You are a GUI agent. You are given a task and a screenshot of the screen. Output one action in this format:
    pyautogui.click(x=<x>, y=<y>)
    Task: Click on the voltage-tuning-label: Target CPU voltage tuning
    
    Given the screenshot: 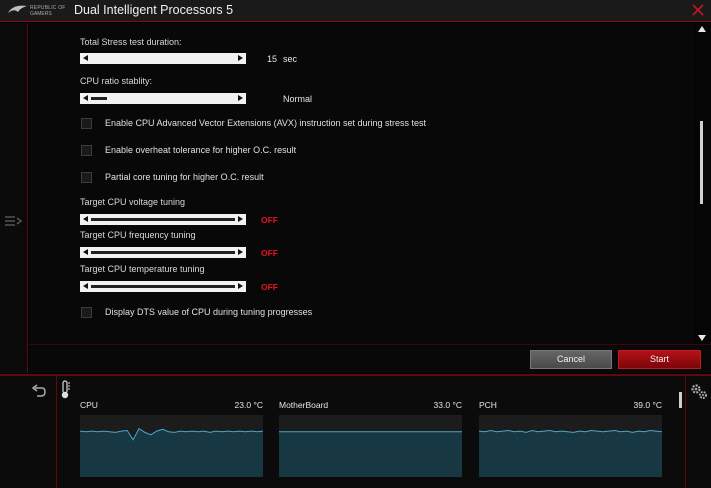 What is the action you would take?
    pyautogui.click(x=133, y=202)
    